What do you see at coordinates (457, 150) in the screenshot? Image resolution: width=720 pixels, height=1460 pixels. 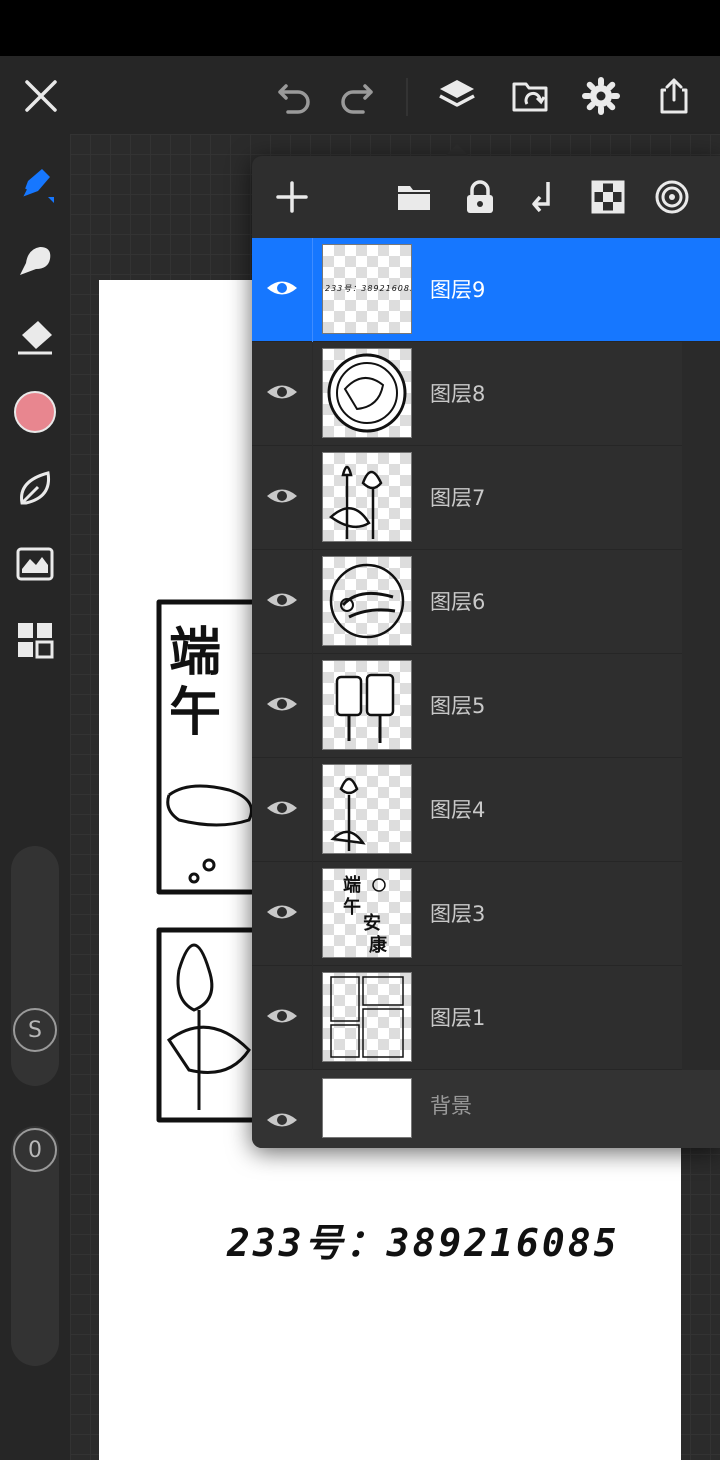 I see `panel-pointer` at bounding box center [457, 150].